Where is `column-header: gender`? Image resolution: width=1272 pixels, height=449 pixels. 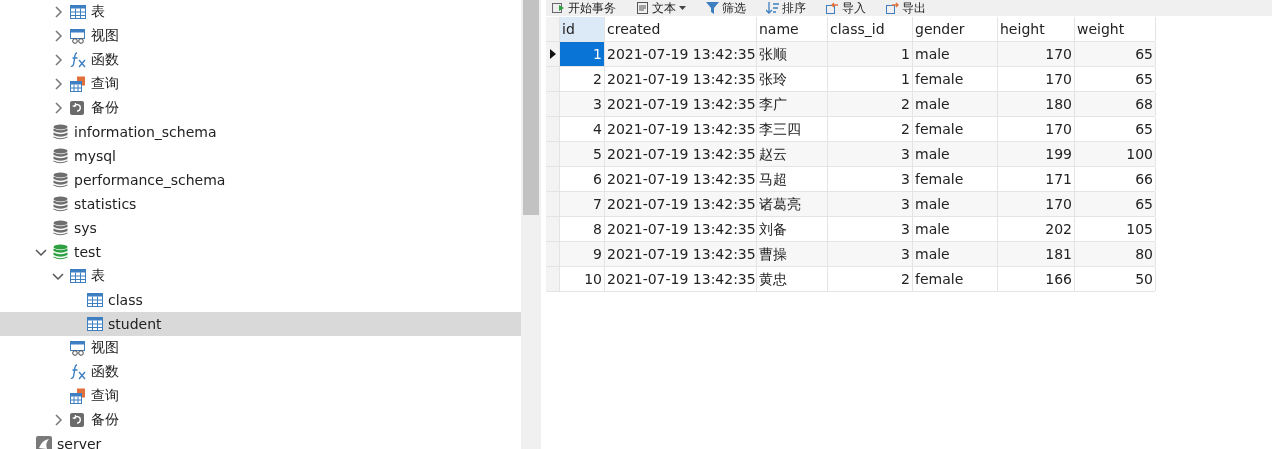 column-header: gender is located at coordinates (955, 29).